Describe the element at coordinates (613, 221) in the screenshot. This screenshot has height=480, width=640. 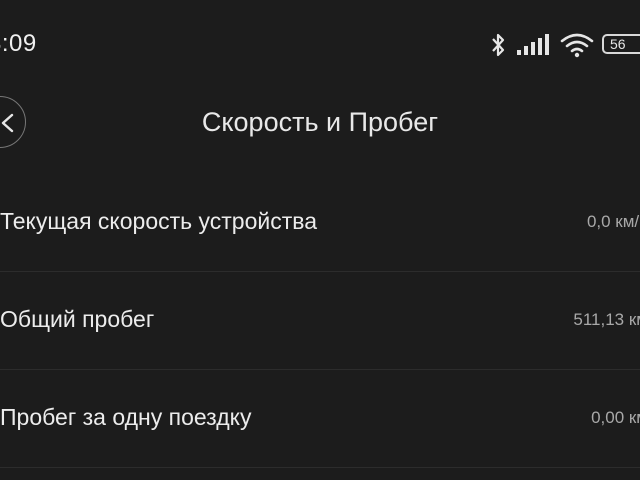
I see `row-value: 0,0 км/ч` at that location.